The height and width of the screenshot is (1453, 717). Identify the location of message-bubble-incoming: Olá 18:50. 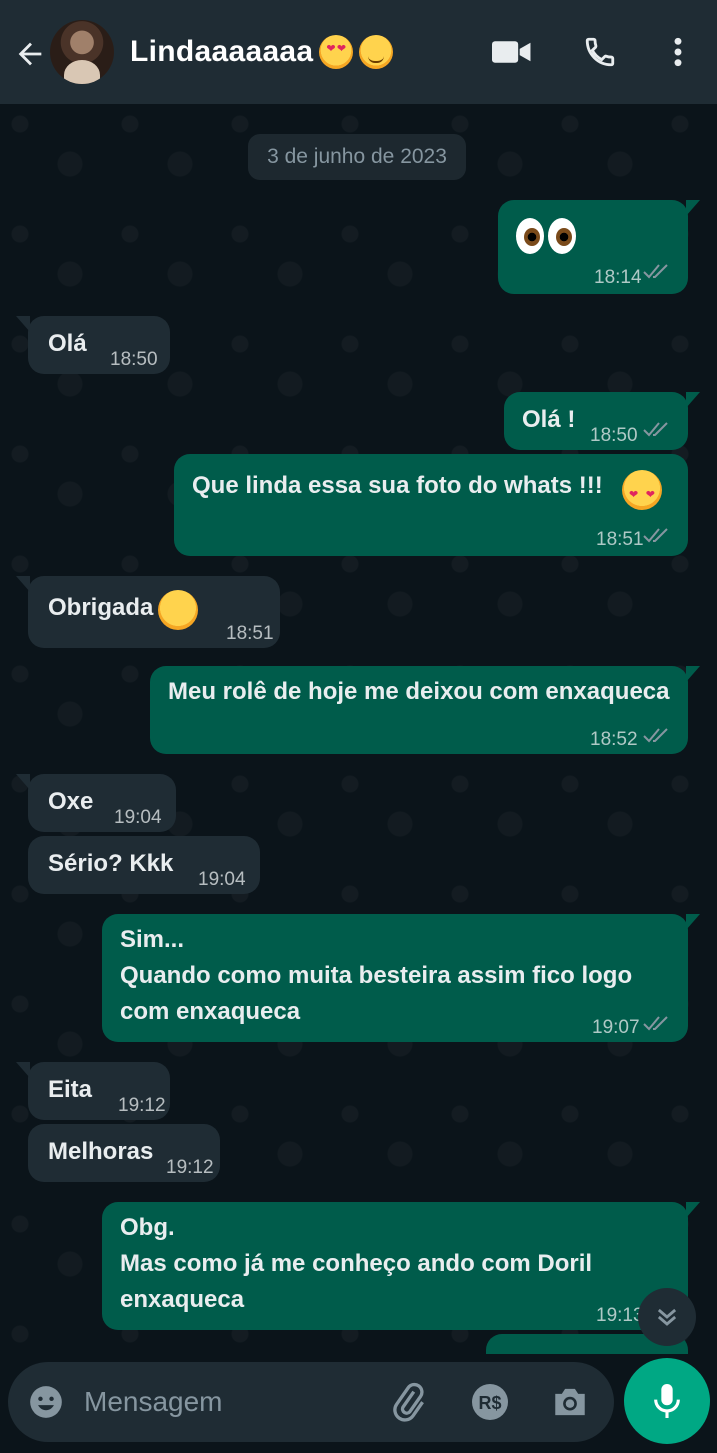
(93, 345).